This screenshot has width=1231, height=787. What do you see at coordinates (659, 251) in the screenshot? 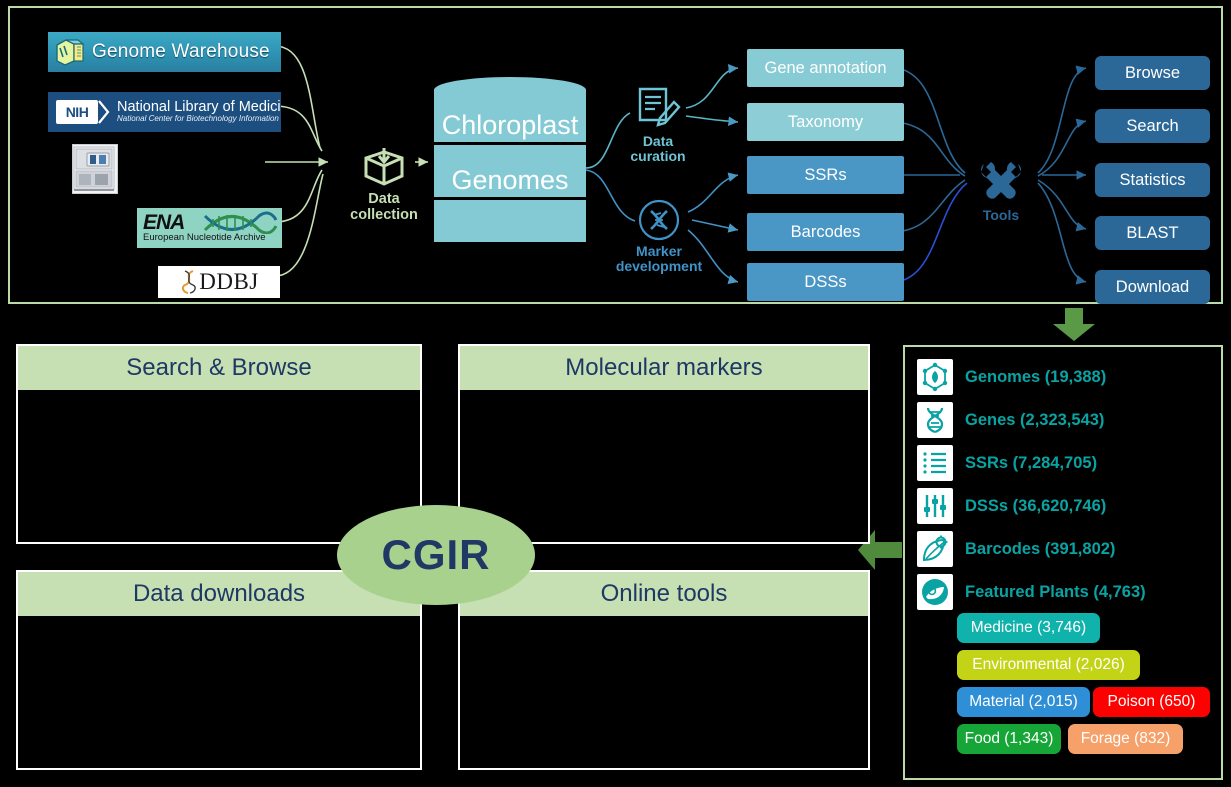
I see `marker-label-1: Marker` at bounding box center [659, 251].